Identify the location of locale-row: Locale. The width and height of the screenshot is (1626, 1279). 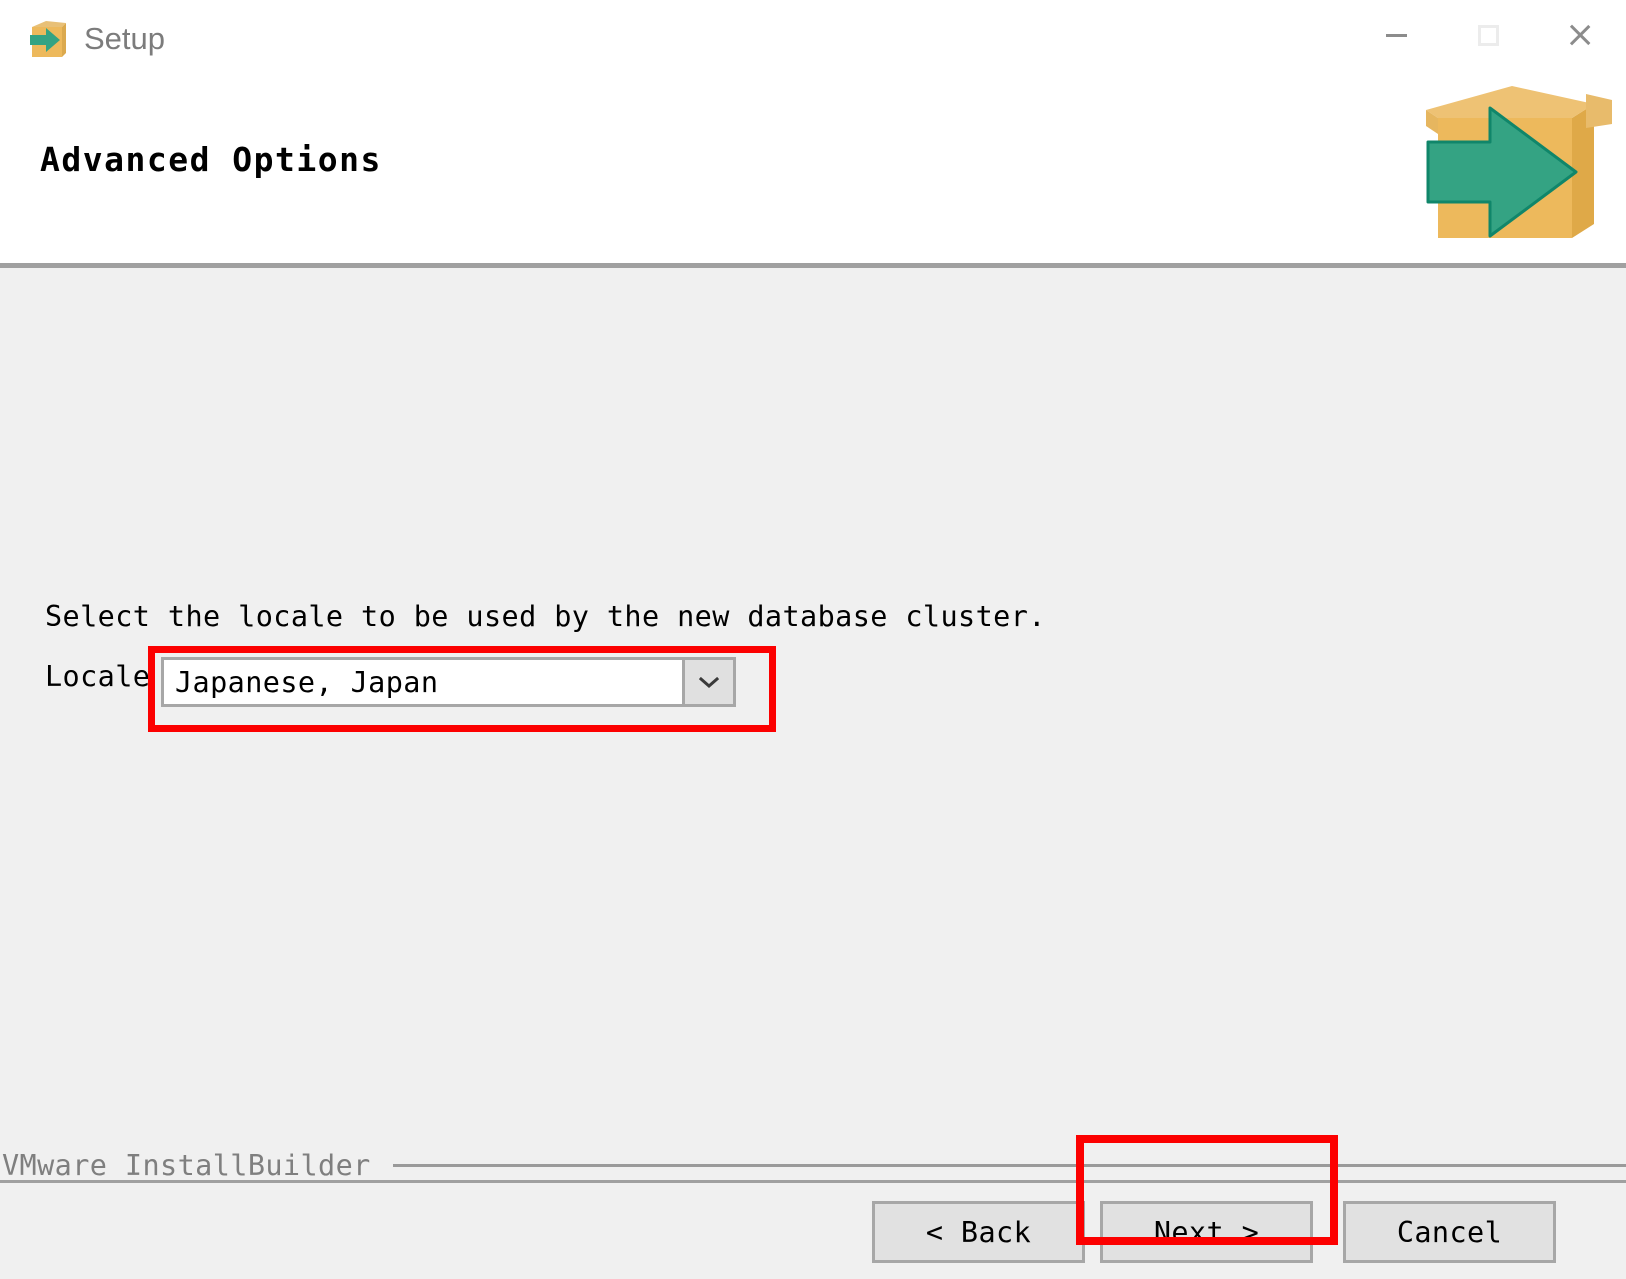
(97, 676).